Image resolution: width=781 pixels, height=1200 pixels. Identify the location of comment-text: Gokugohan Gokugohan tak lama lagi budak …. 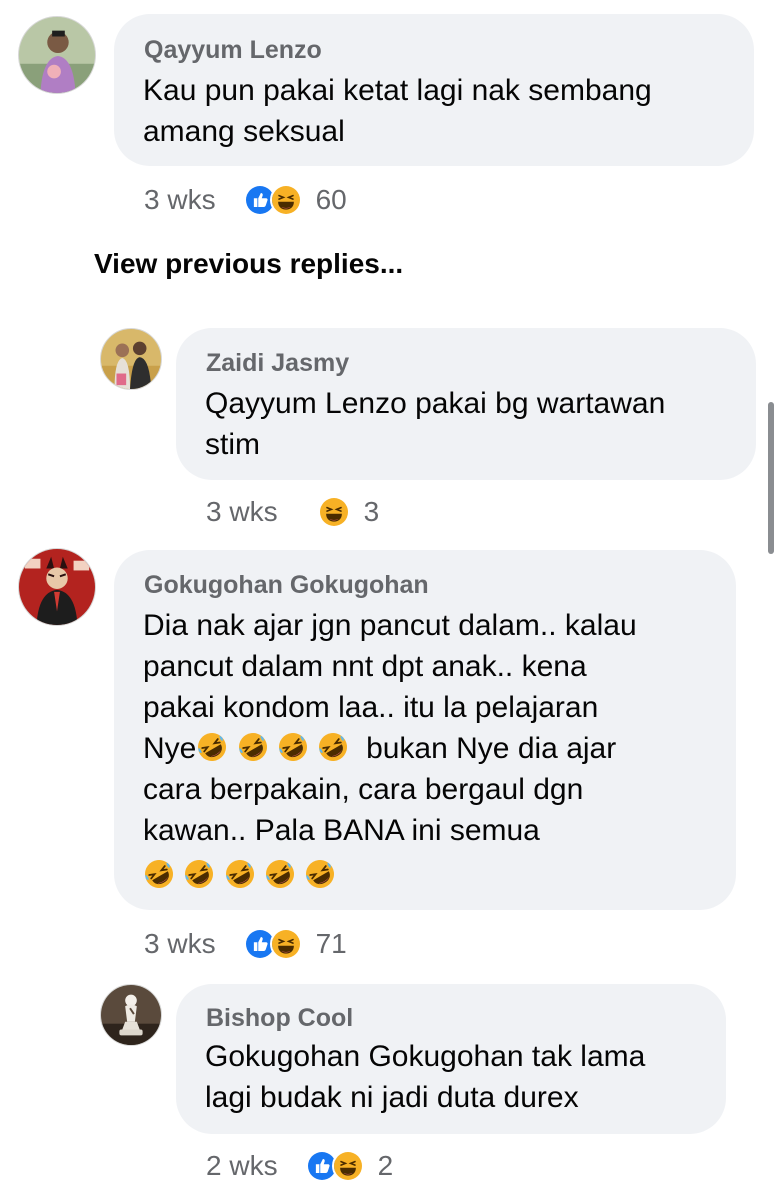
(425, 1077).